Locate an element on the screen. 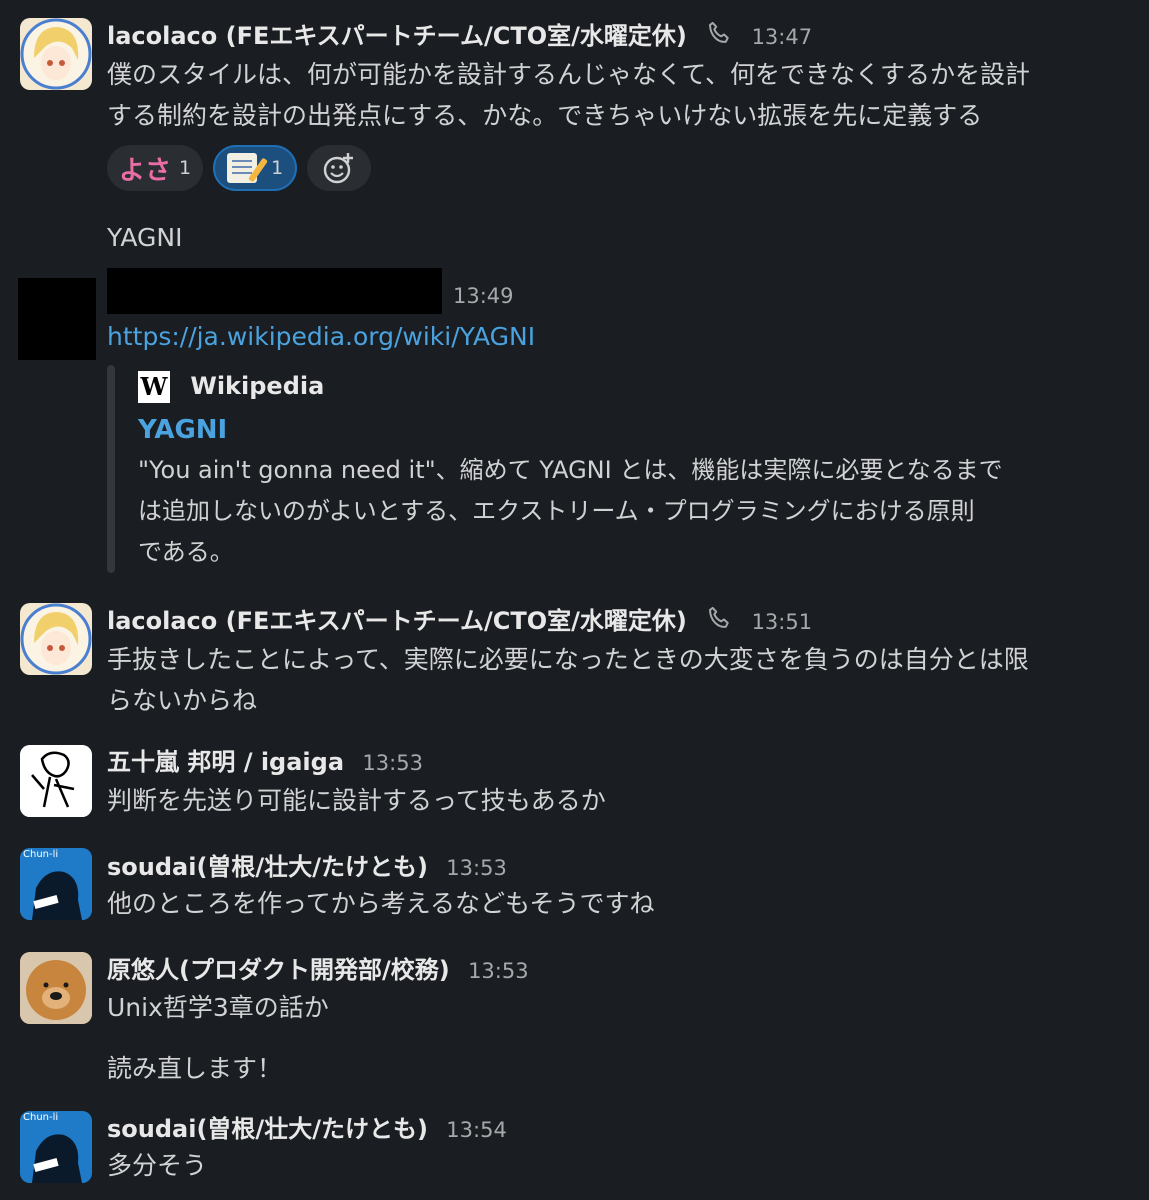 The height and width of the screenshot is (1200, 1149). author-name: soudai(曽根/壮大/たけとも) 13:53 is located at coordinates (307, 864).